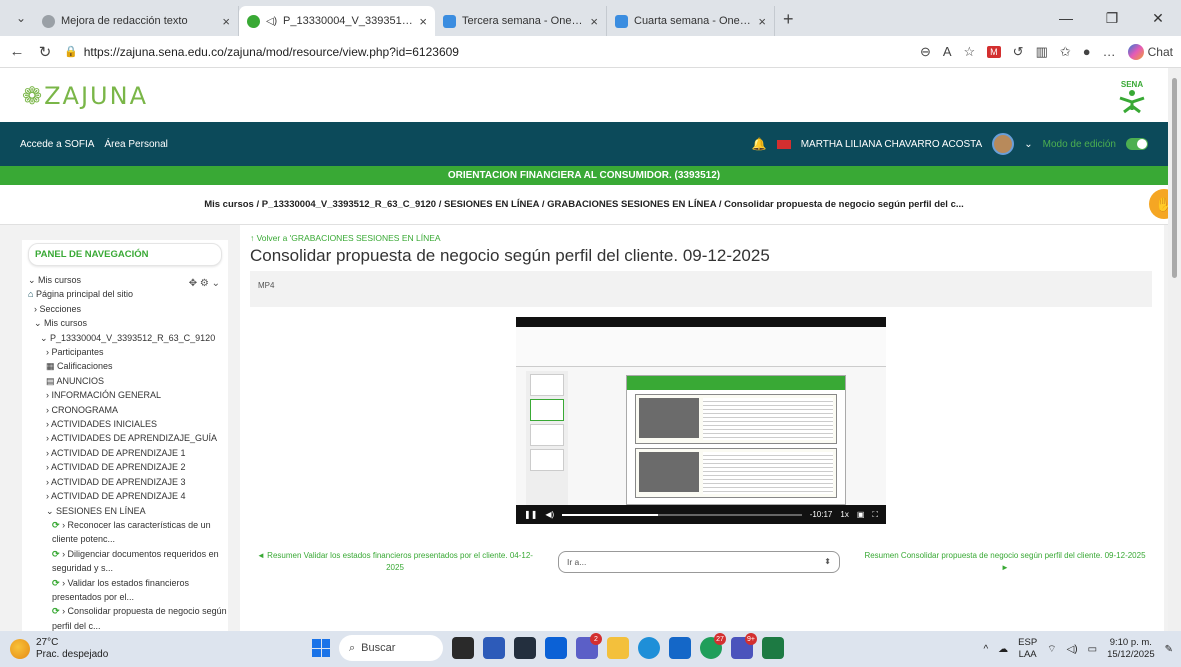 The height and width of the screenshot is (667, 1181). I want to click on reload-icon: ↻, so click(45, 52).